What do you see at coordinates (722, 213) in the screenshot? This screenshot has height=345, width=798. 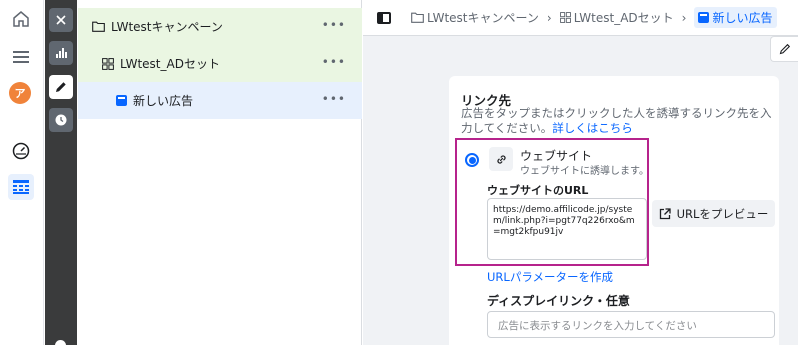 I see `url-preview-label: URLをプレビュー` at bounding box center [722, 213].